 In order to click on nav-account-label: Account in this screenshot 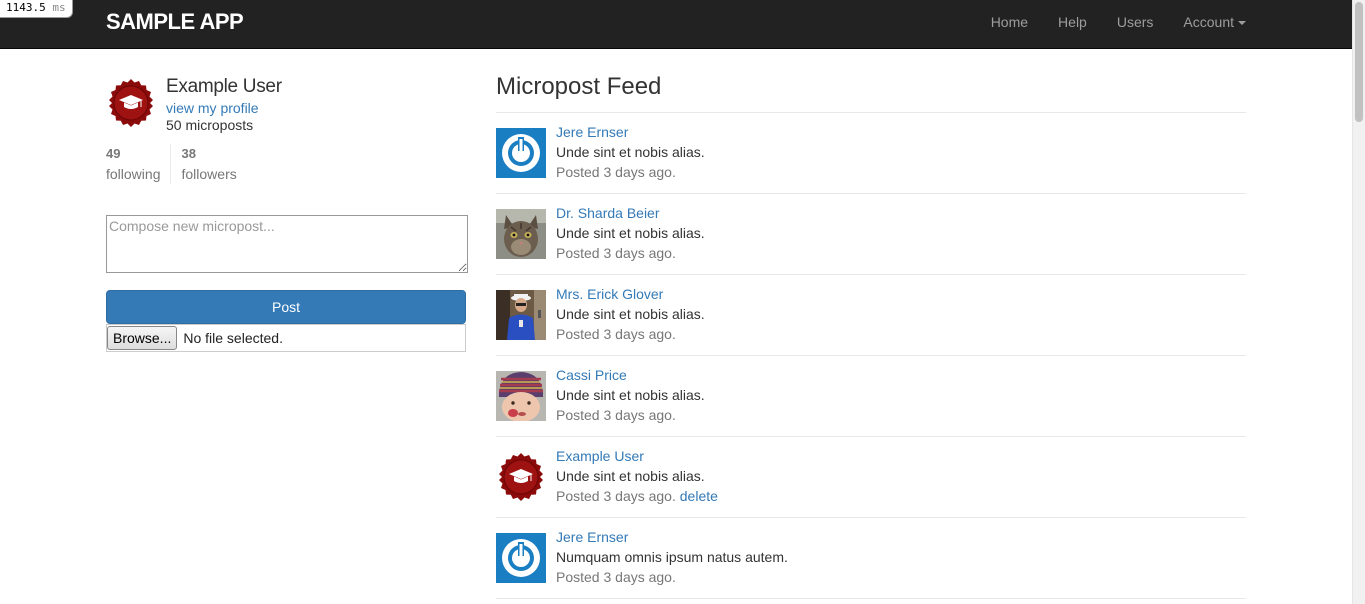, I will do `click(1208, 22)`.